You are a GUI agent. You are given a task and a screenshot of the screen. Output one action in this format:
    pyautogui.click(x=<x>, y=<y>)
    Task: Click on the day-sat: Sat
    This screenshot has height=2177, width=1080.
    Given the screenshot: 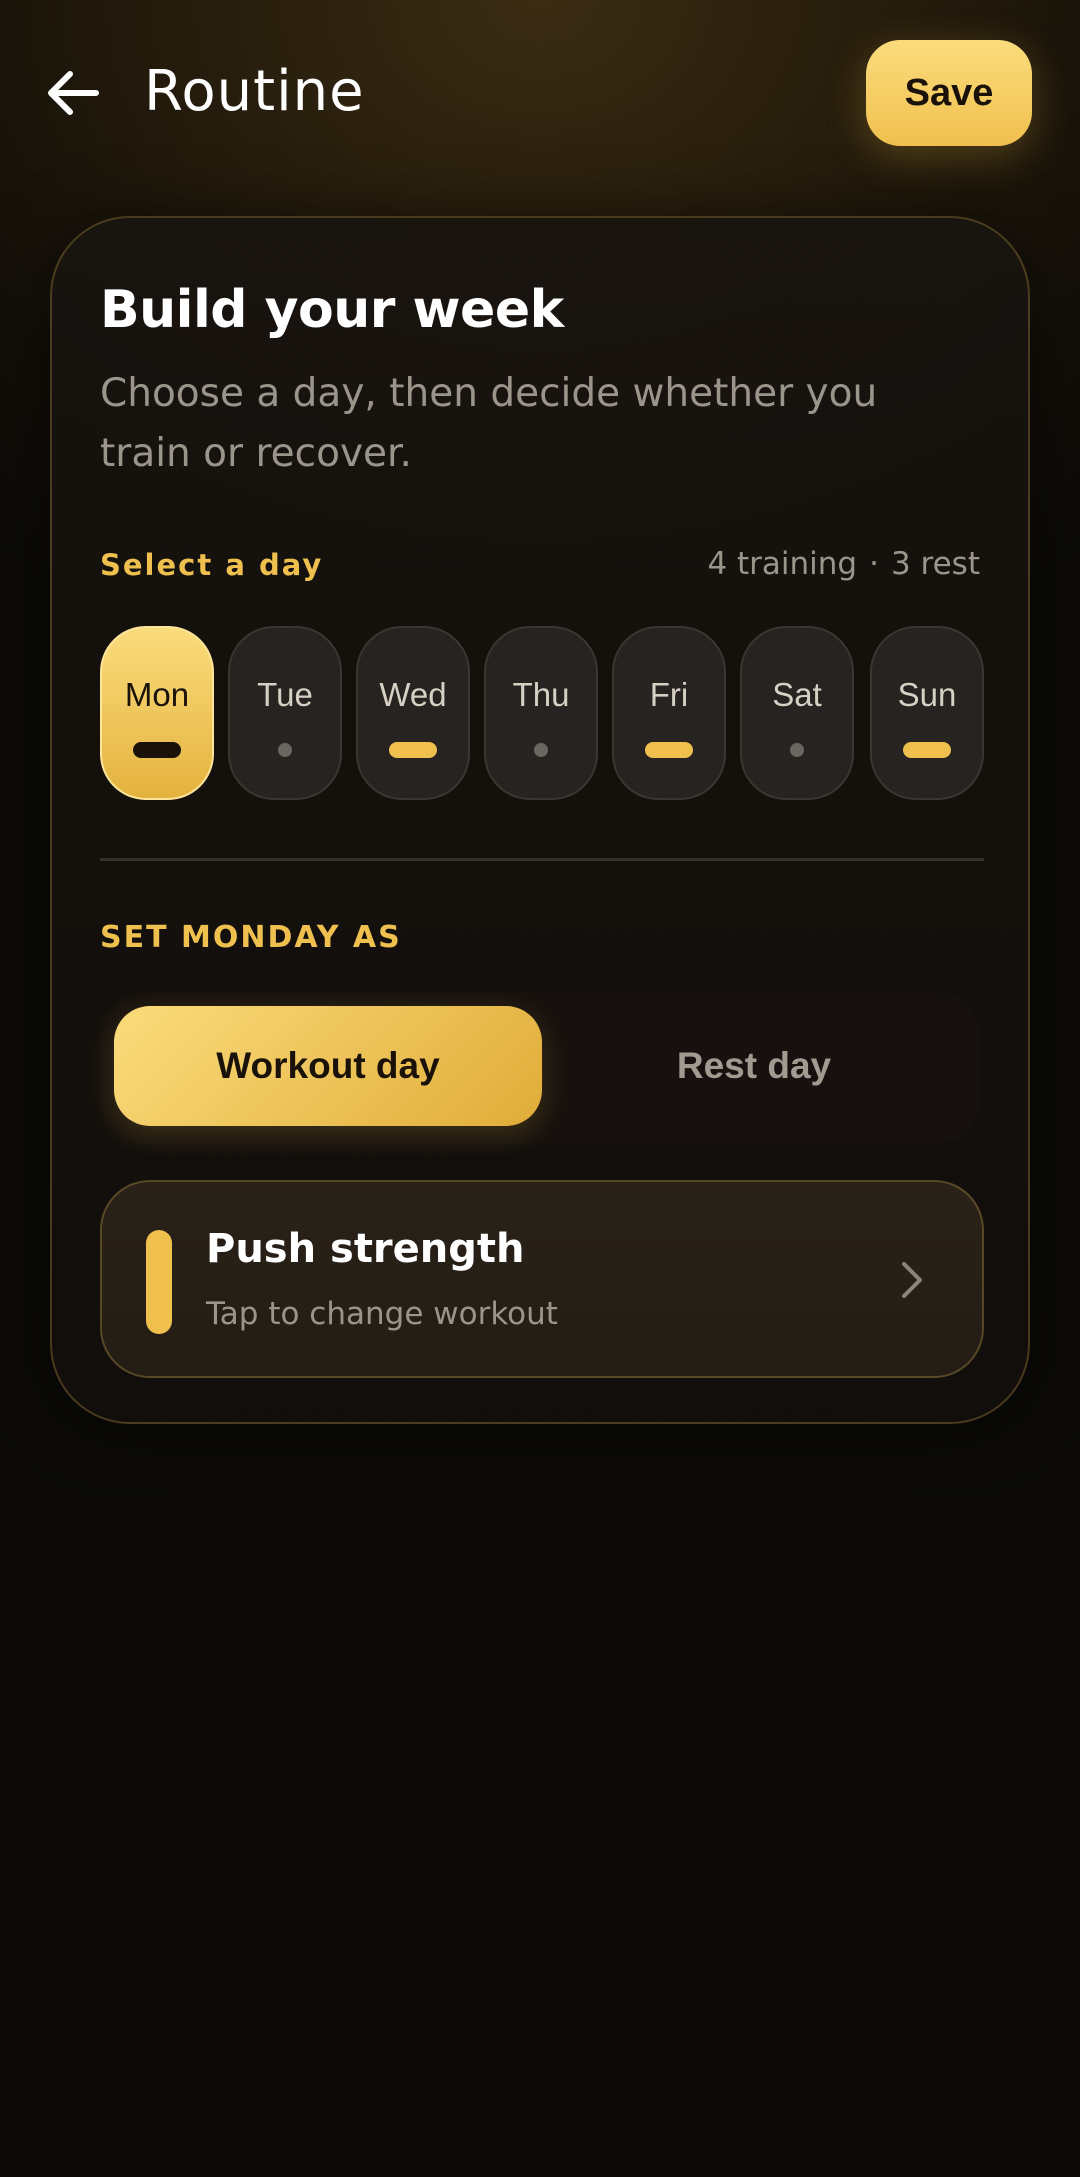 What is the action you would take?
    pyautogui.click(x=797, y=713)
    